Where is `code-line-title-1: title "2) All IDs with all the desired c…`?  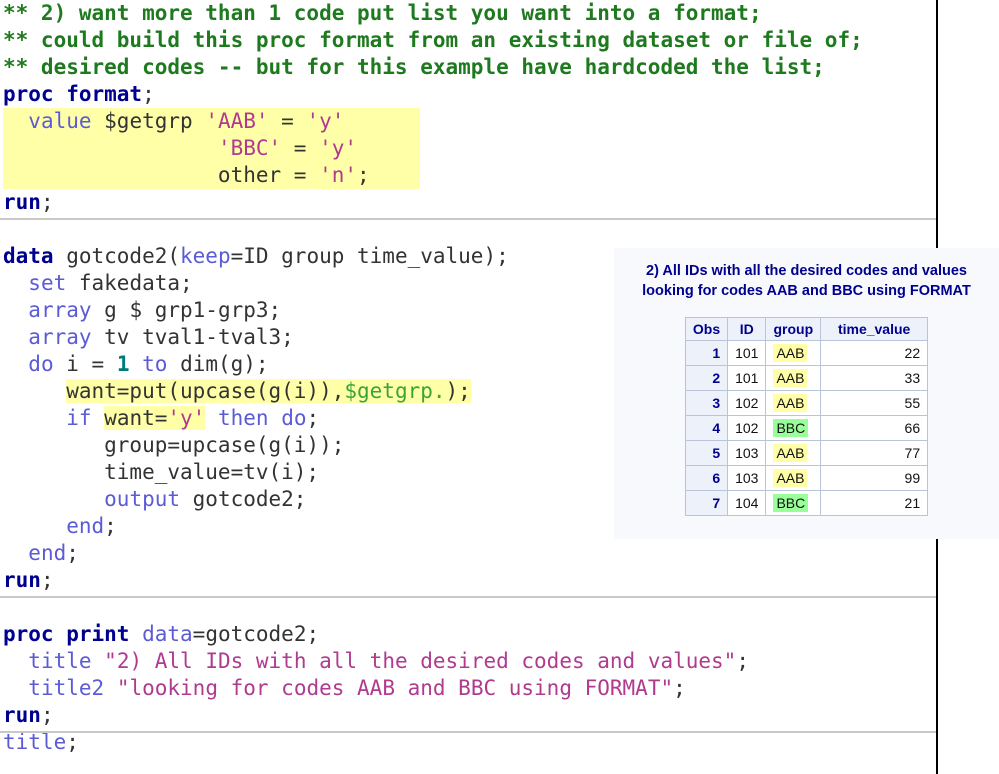
code-line-title-1: title "2) All IDs with all the desired c… is located at coordinates (468, 661).